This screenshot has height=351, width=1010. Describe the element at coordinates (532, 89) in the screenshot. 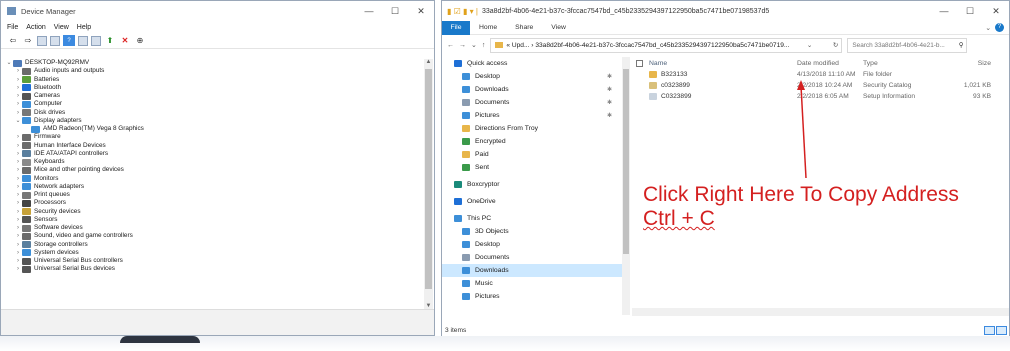

I see `nav-item: Downloads ✱` at that location.